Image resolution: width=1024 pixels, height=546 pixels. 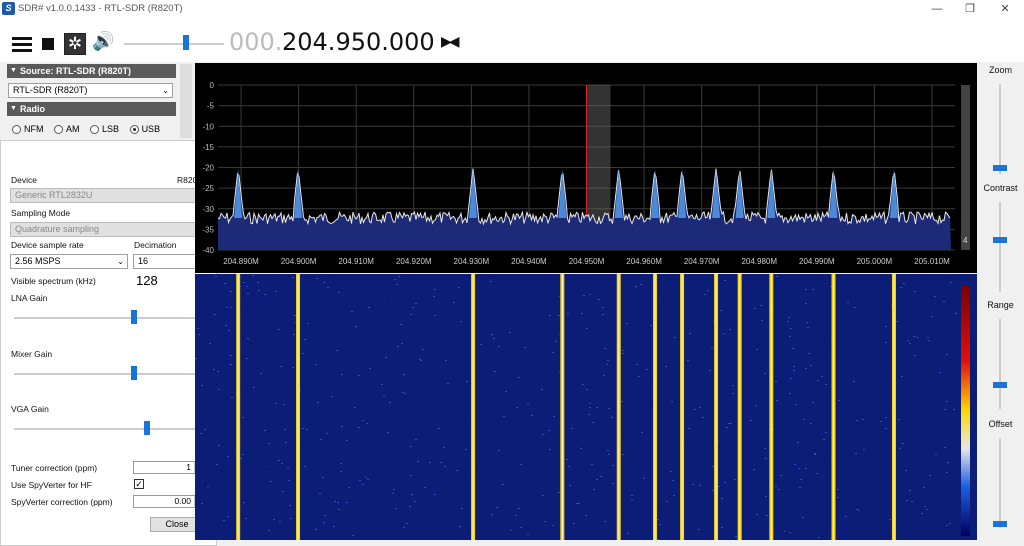 I want to click on radio-am: AM, so click(x=67, y=129).